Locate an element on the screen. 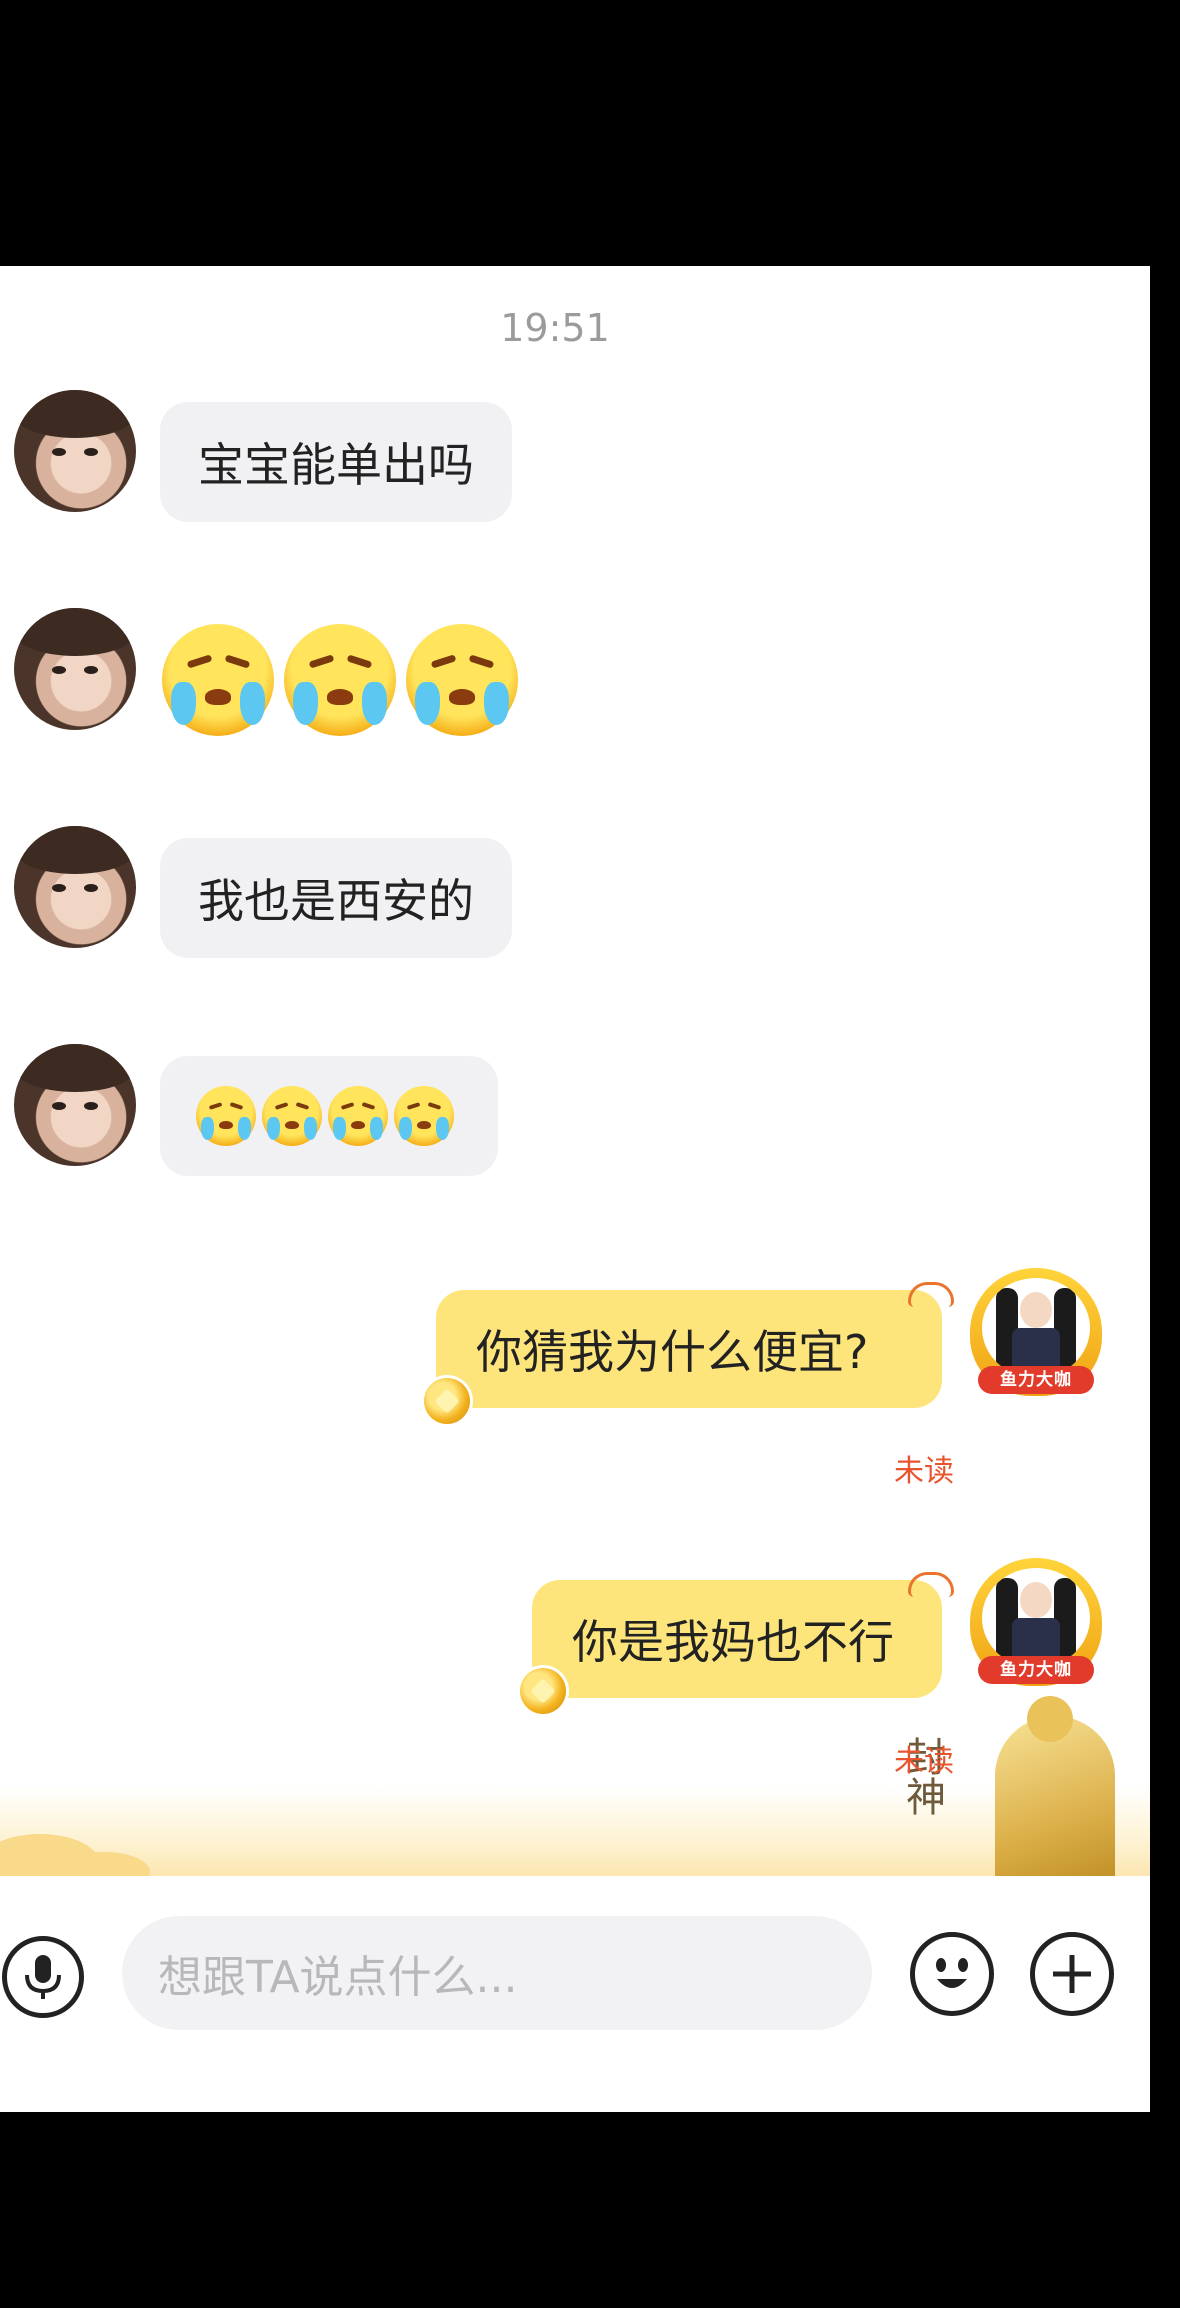 The width and height of the screenshot is (1180, 2308). outgoing-message-bubble: 你猜我为什么便宜? is located at coordinates (689, 1349).